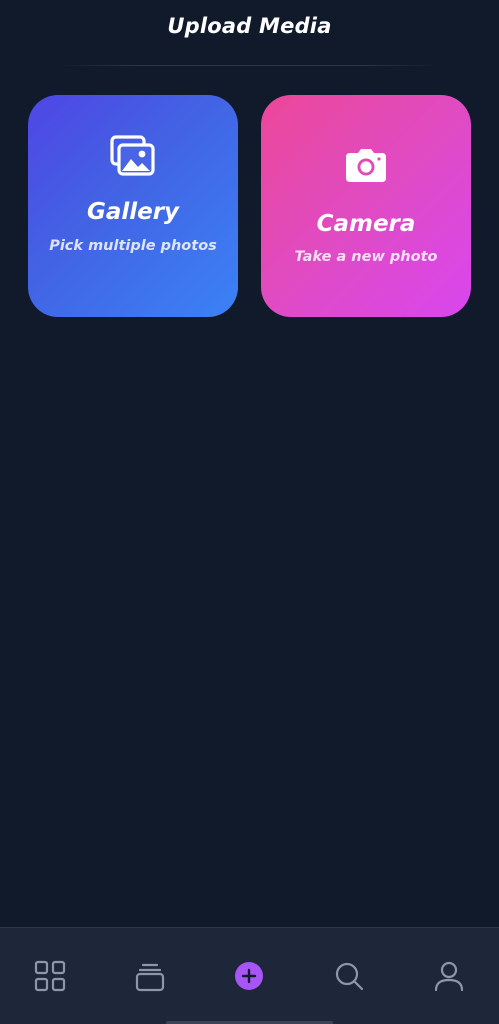  I want to click on add-icon, so click(249, 976).